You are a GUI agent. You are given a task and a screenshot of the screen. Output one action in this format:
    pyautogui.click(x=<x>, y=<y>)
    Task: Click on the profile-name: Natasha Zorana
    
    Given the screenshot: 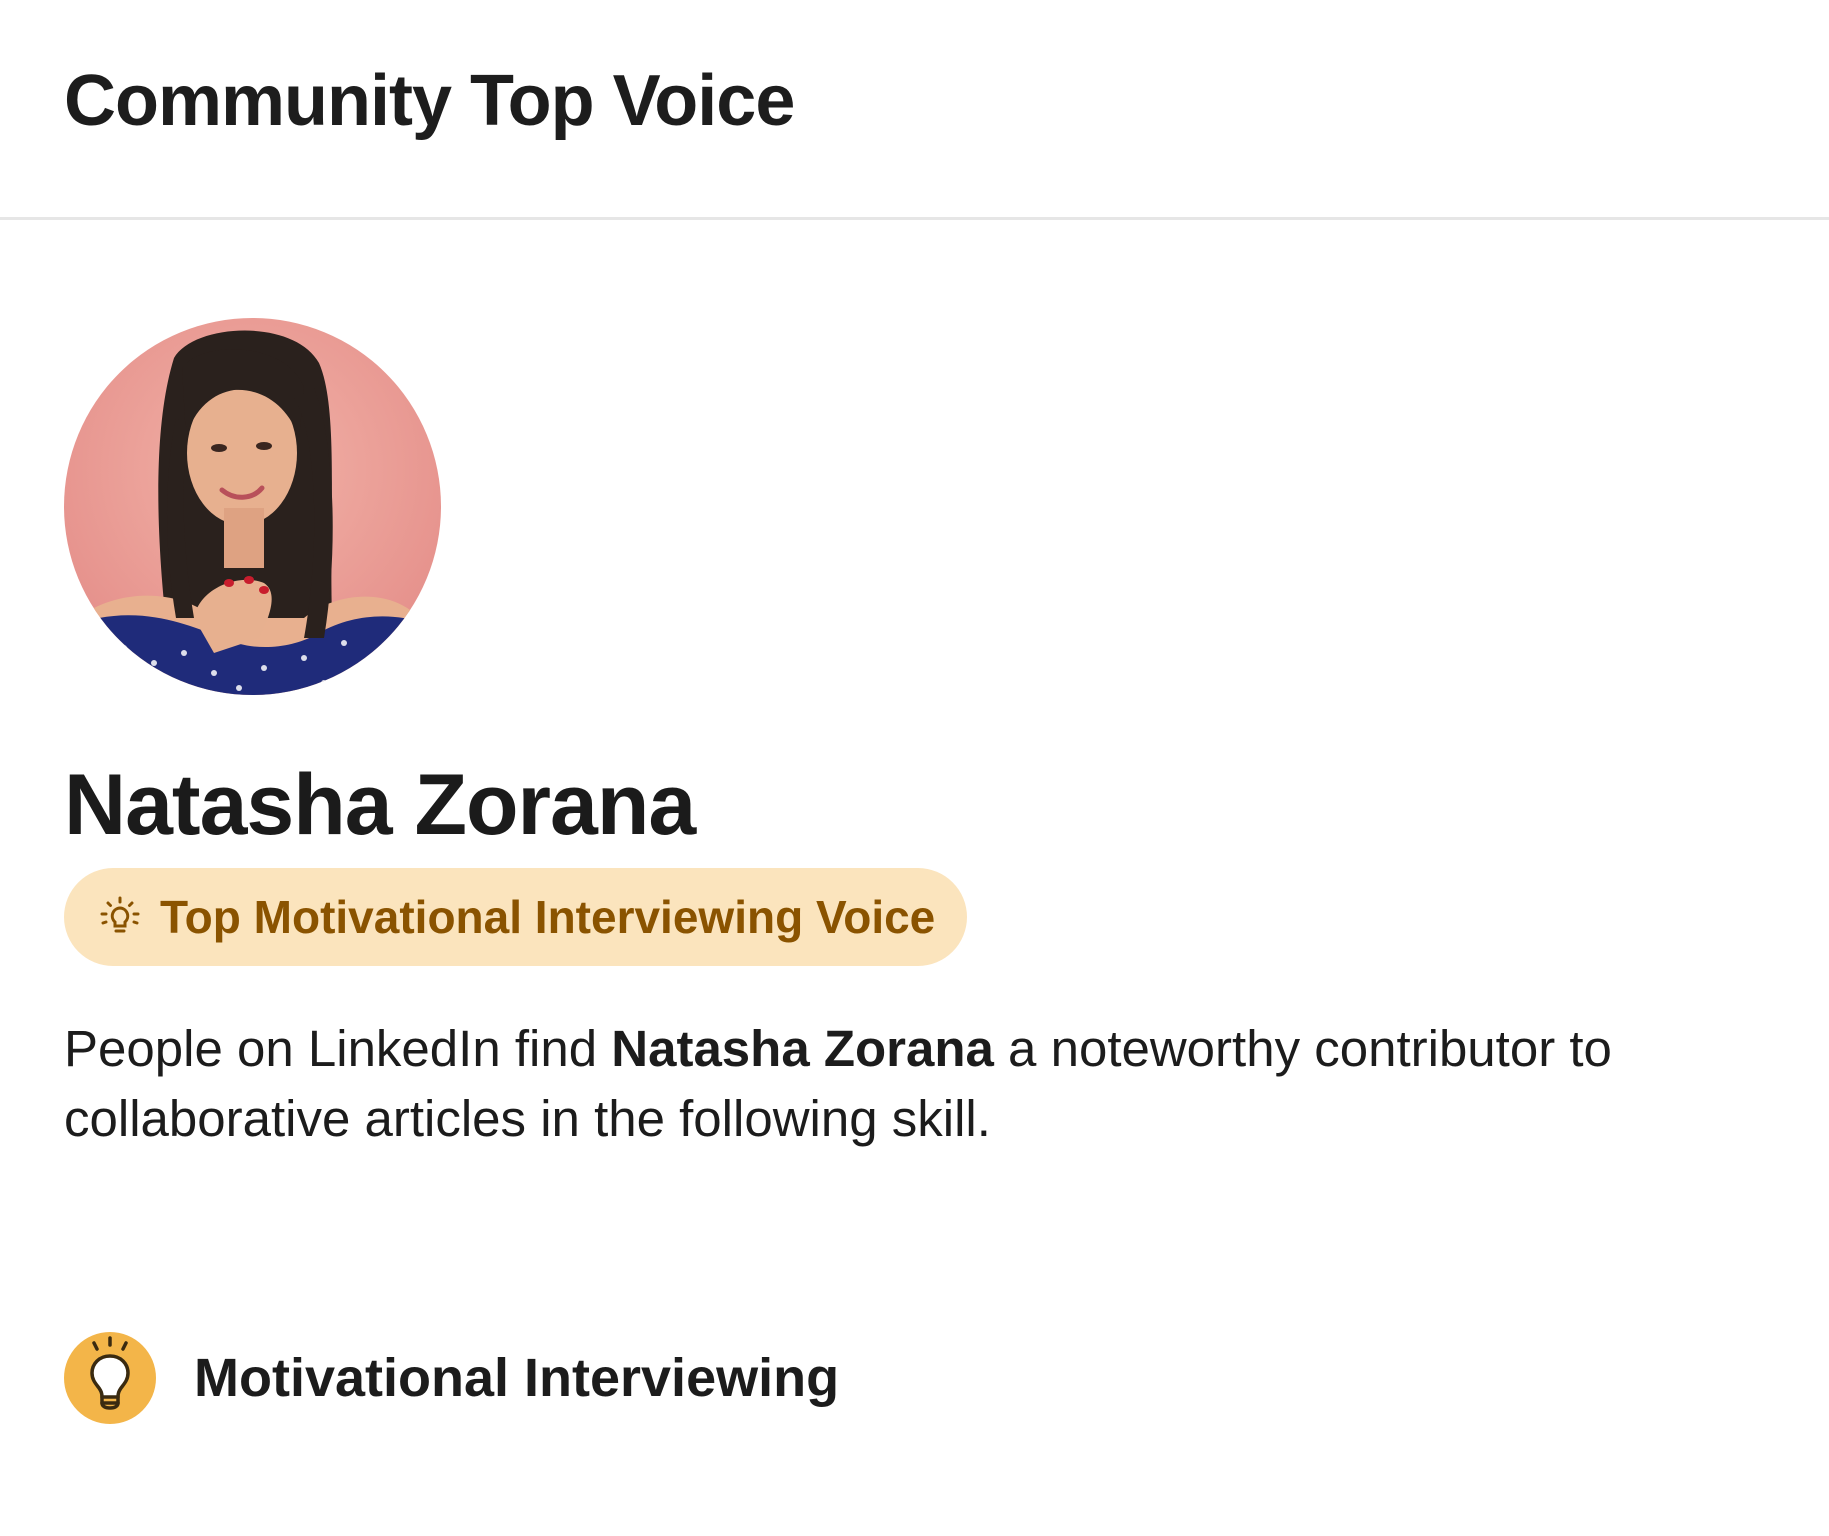 What is the action you would take?
    pyautogui.click(x=380, y=805)
    